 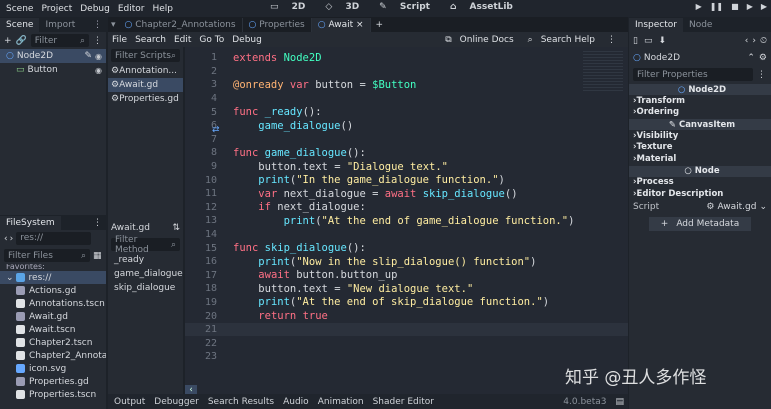 What do you see at coordinates (700, 101) in the screenshot?
I see `inspector-section-transform: › Transform` at bounding box center [700, 101].